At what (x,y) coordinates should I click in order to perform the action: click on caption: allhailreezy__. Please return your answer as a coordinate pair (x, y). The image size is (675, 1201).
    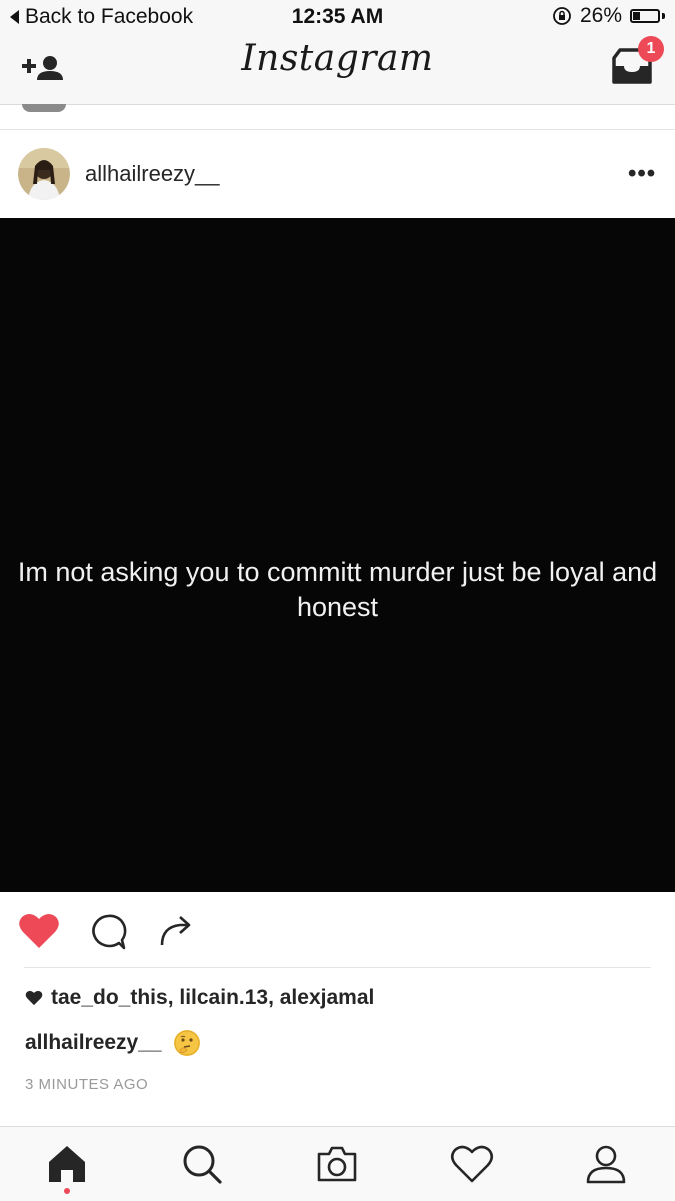
    Looking at the image, I should click on (112, 1043).